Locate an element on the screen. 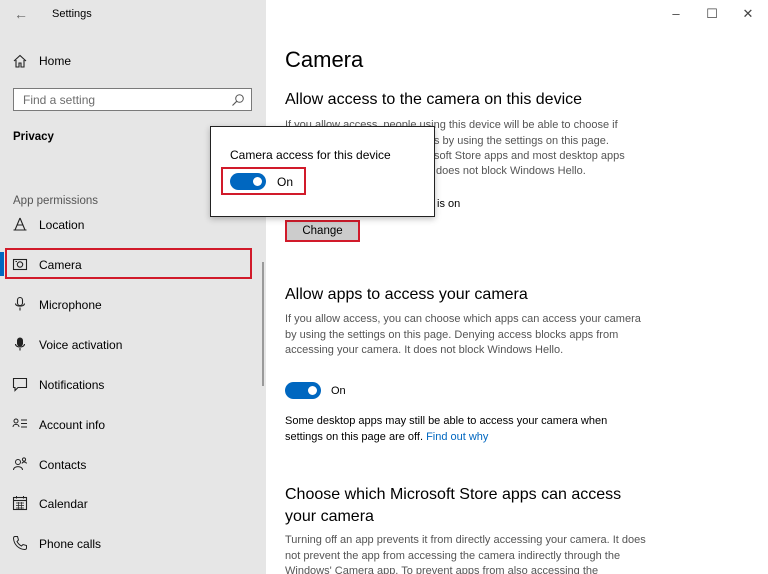 The height and width of the screenshot is (574, 768). section2-heading: Allow apps to access your camera is located at coordinates (406, 294).